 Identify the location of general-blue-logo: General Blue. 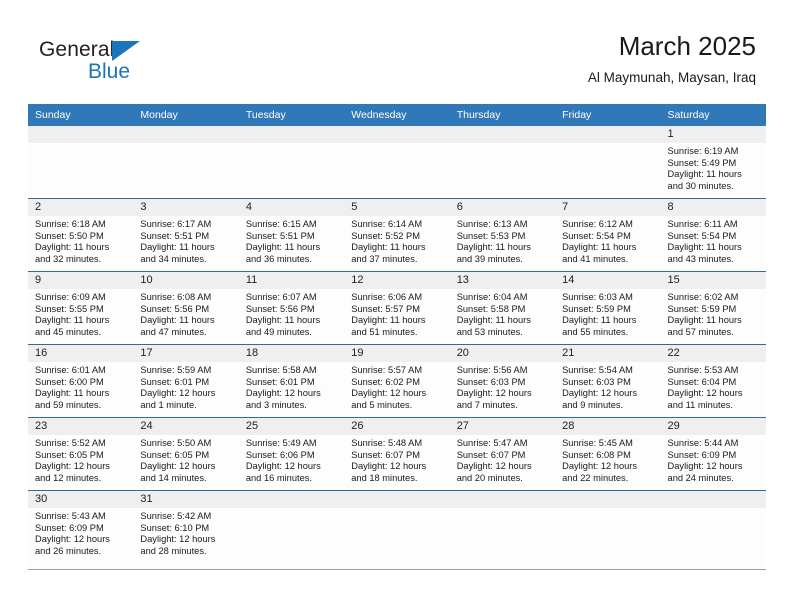
(109, 62).